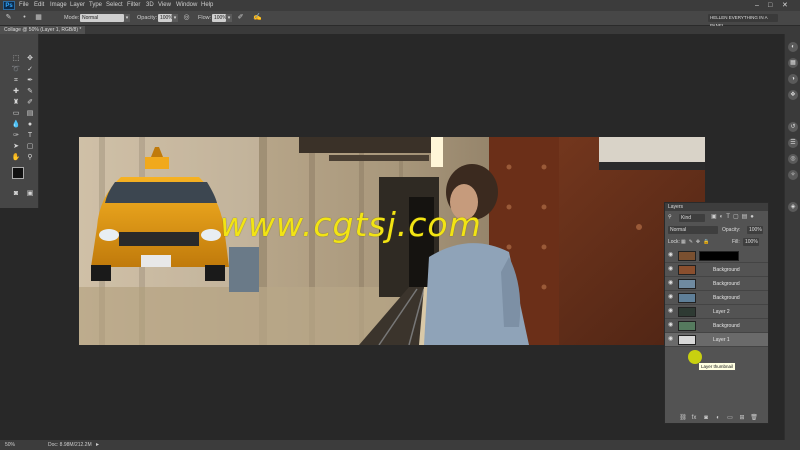 The height and width of the screenshot is (450, 800). What do you see at coordinates (30, 193) in the screenshot?
I see `screen-mode-icon: ▣` at bounding box center [30, 193].